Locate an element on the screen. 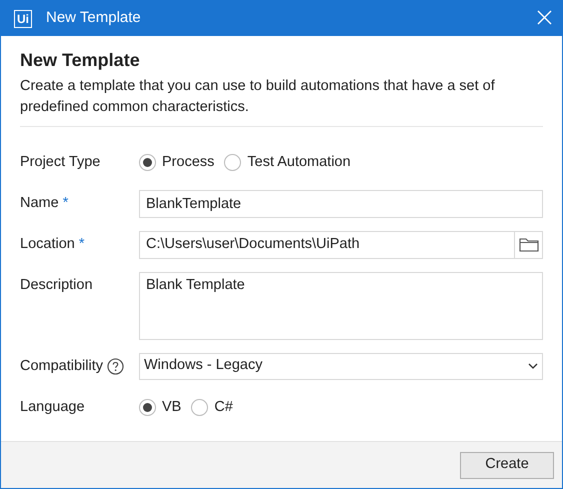  path-field: C:\Users\user\Documents\UiPath is located at coordinates (327, 244).